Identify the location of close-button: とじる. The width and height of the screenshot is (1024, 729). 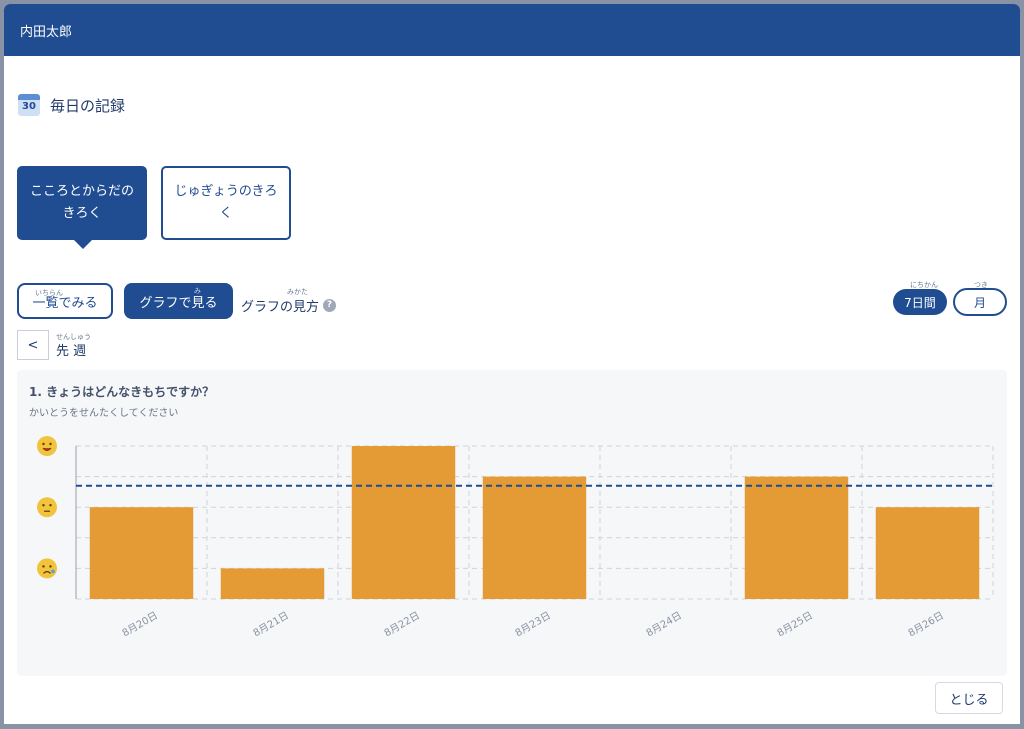
(969, 698).